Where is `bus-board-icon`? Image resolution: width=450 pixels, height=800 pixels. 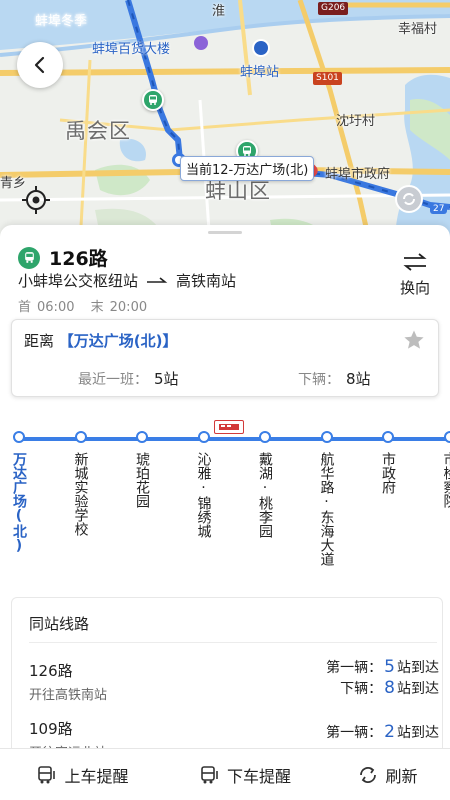
bus-board-icon is located at coordinates (47, 774).